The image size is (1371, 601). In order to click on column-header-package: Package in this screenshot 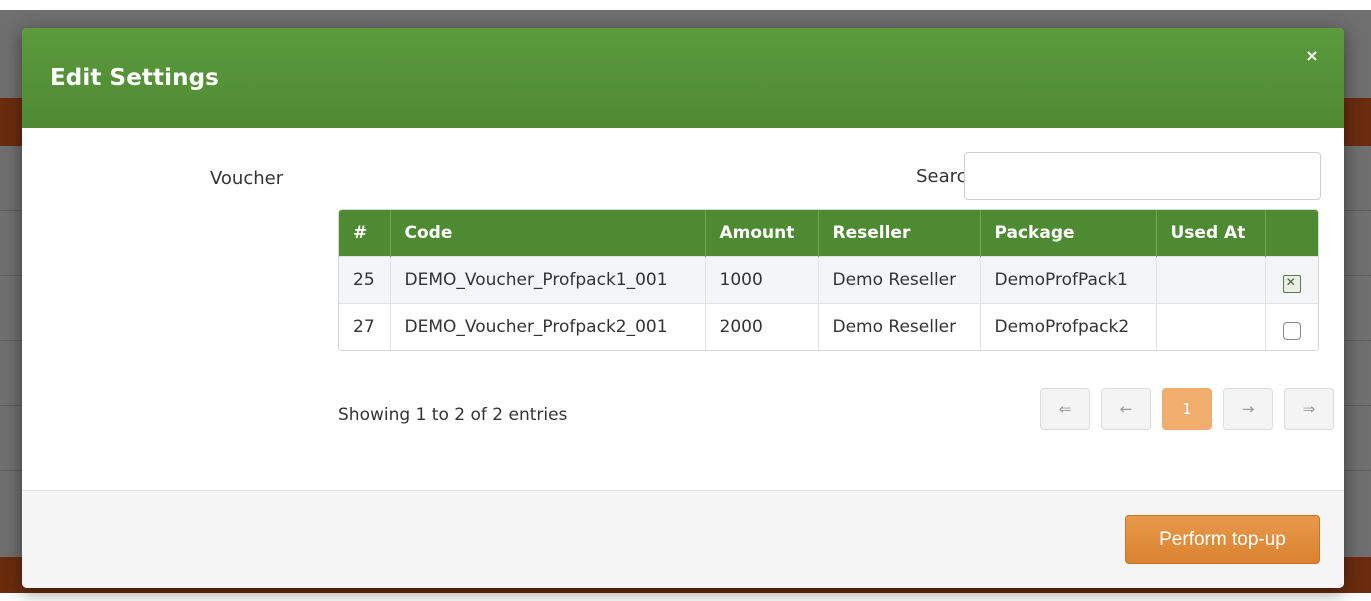, I will do `click(1068, 233)`.